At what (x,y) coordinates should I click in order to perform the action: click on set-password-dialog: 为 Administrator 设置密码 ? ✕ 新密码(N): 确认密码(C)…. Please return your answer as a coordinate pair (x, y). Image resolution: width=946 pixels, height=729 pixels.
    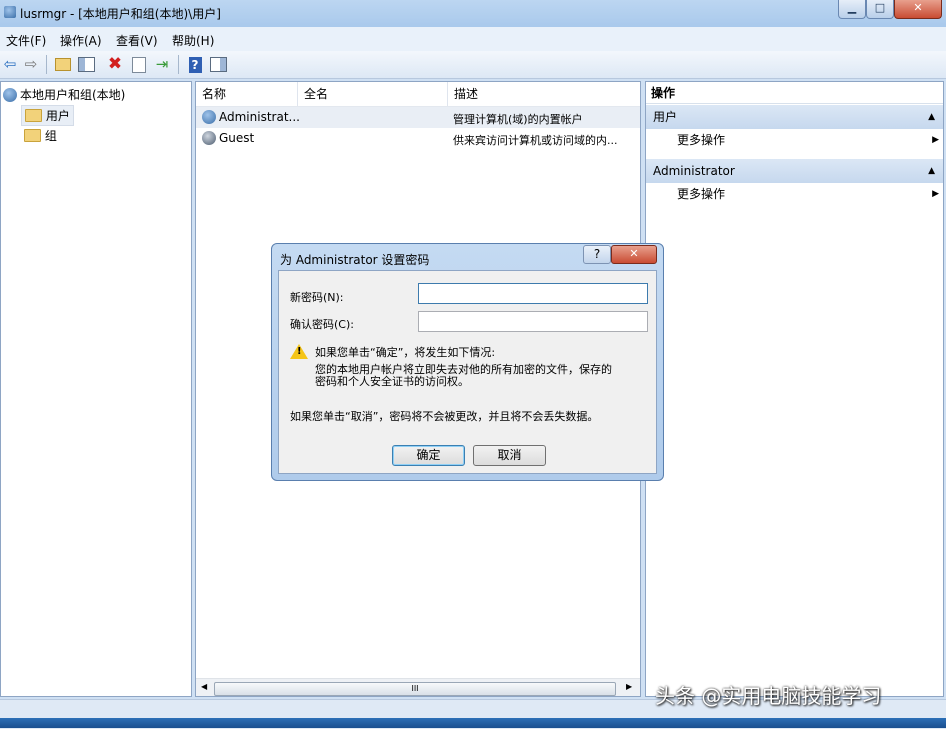
    Looking at the image, I should click on (467, 362).